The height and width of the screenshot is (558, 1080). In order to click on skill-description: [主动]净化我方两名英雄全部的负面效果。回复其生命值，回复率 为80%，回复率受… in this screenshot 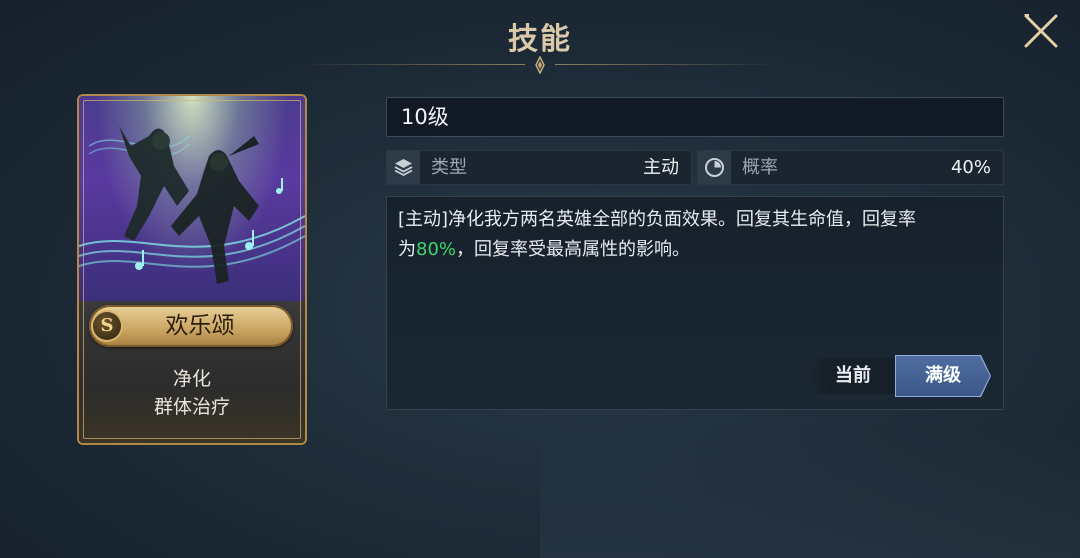, I will do `click(698, 235)`.